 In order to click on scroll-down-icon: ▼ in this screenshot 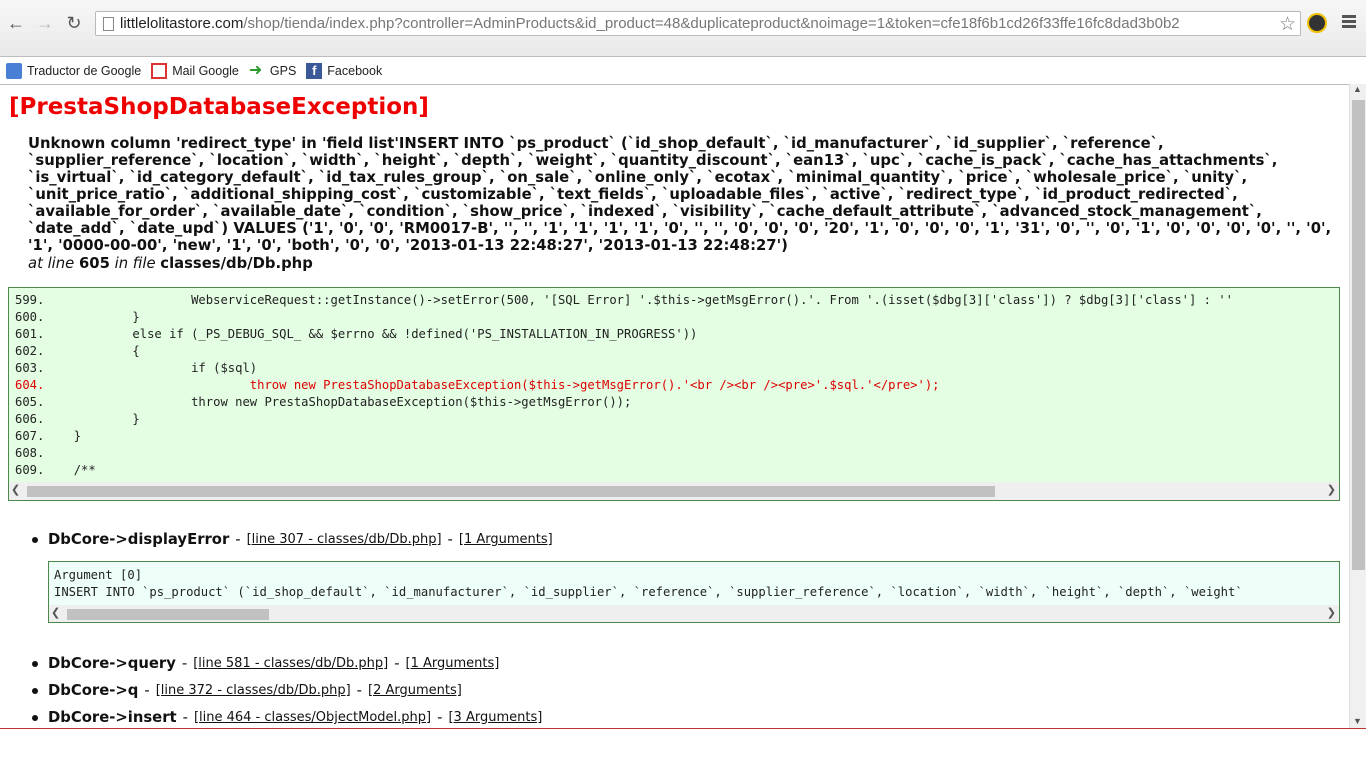, I will do `click(1357, 721)`.